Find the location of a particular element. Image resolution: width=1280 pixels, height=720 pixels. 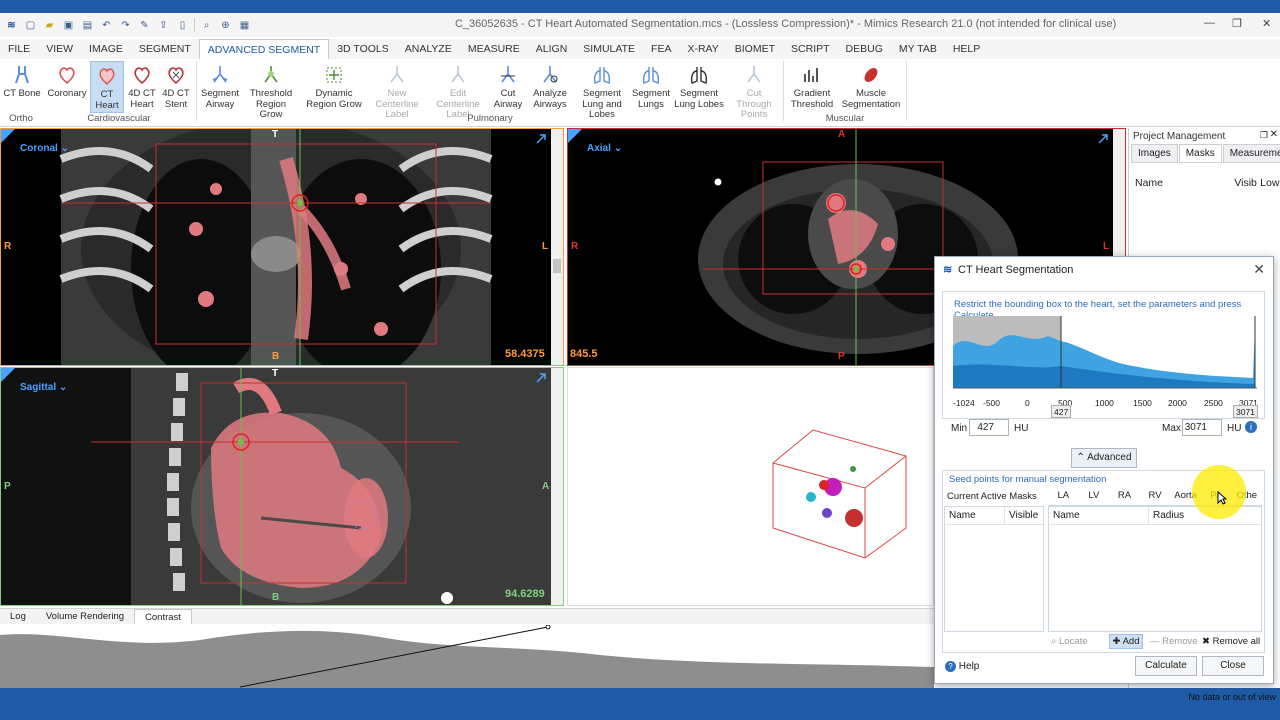

4d-ct-stent-button: 4D CT Stent is located at coordinates (176, 87).